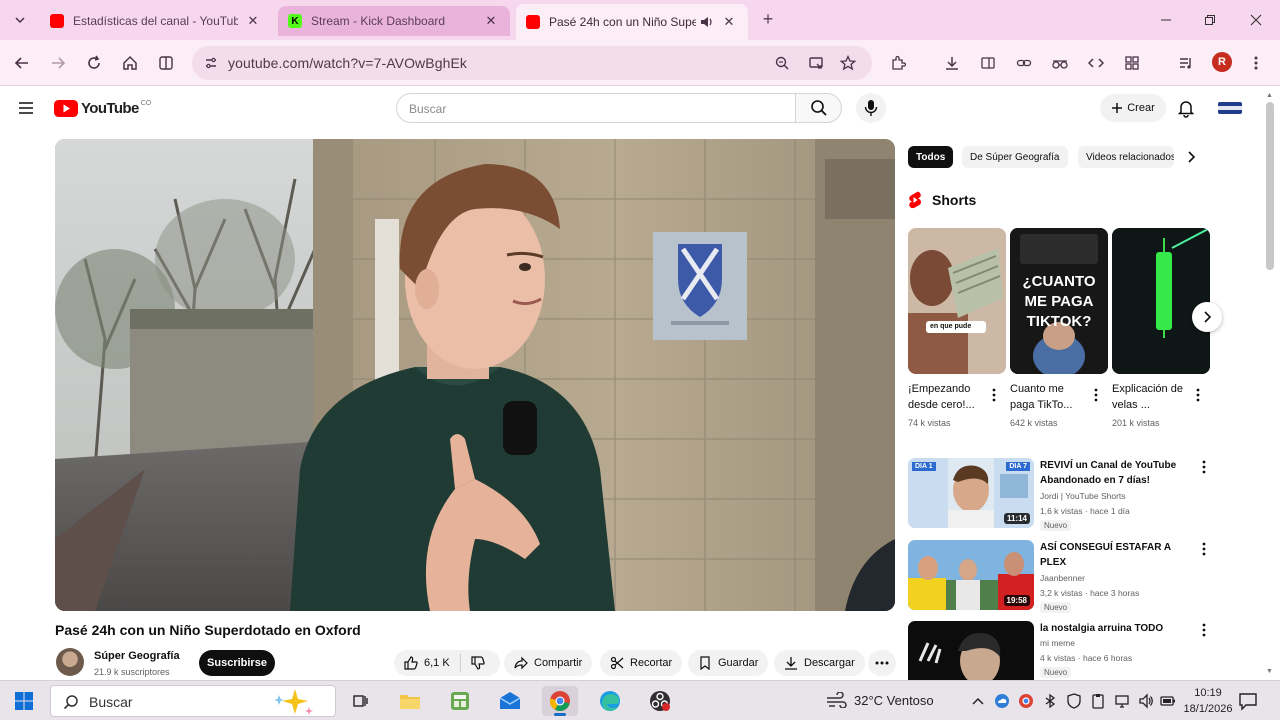 The image size is (1280, 720). What do you see at coordinates (137, 656) in the screenshot?
I see `channel-name: Súper Geografía` at bounding box center [137, 656].